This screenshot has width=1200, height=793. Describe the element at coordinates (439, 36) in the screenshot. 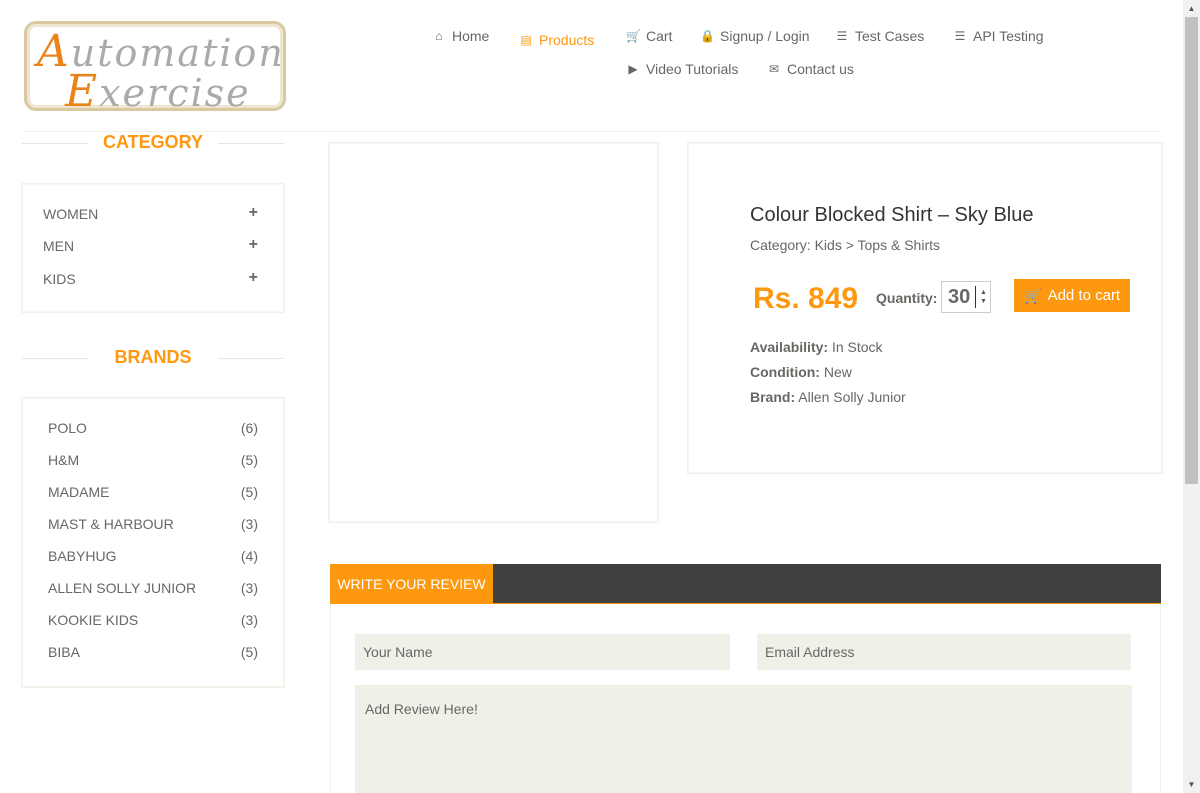

I see `home-icon: ⌂` at that location.